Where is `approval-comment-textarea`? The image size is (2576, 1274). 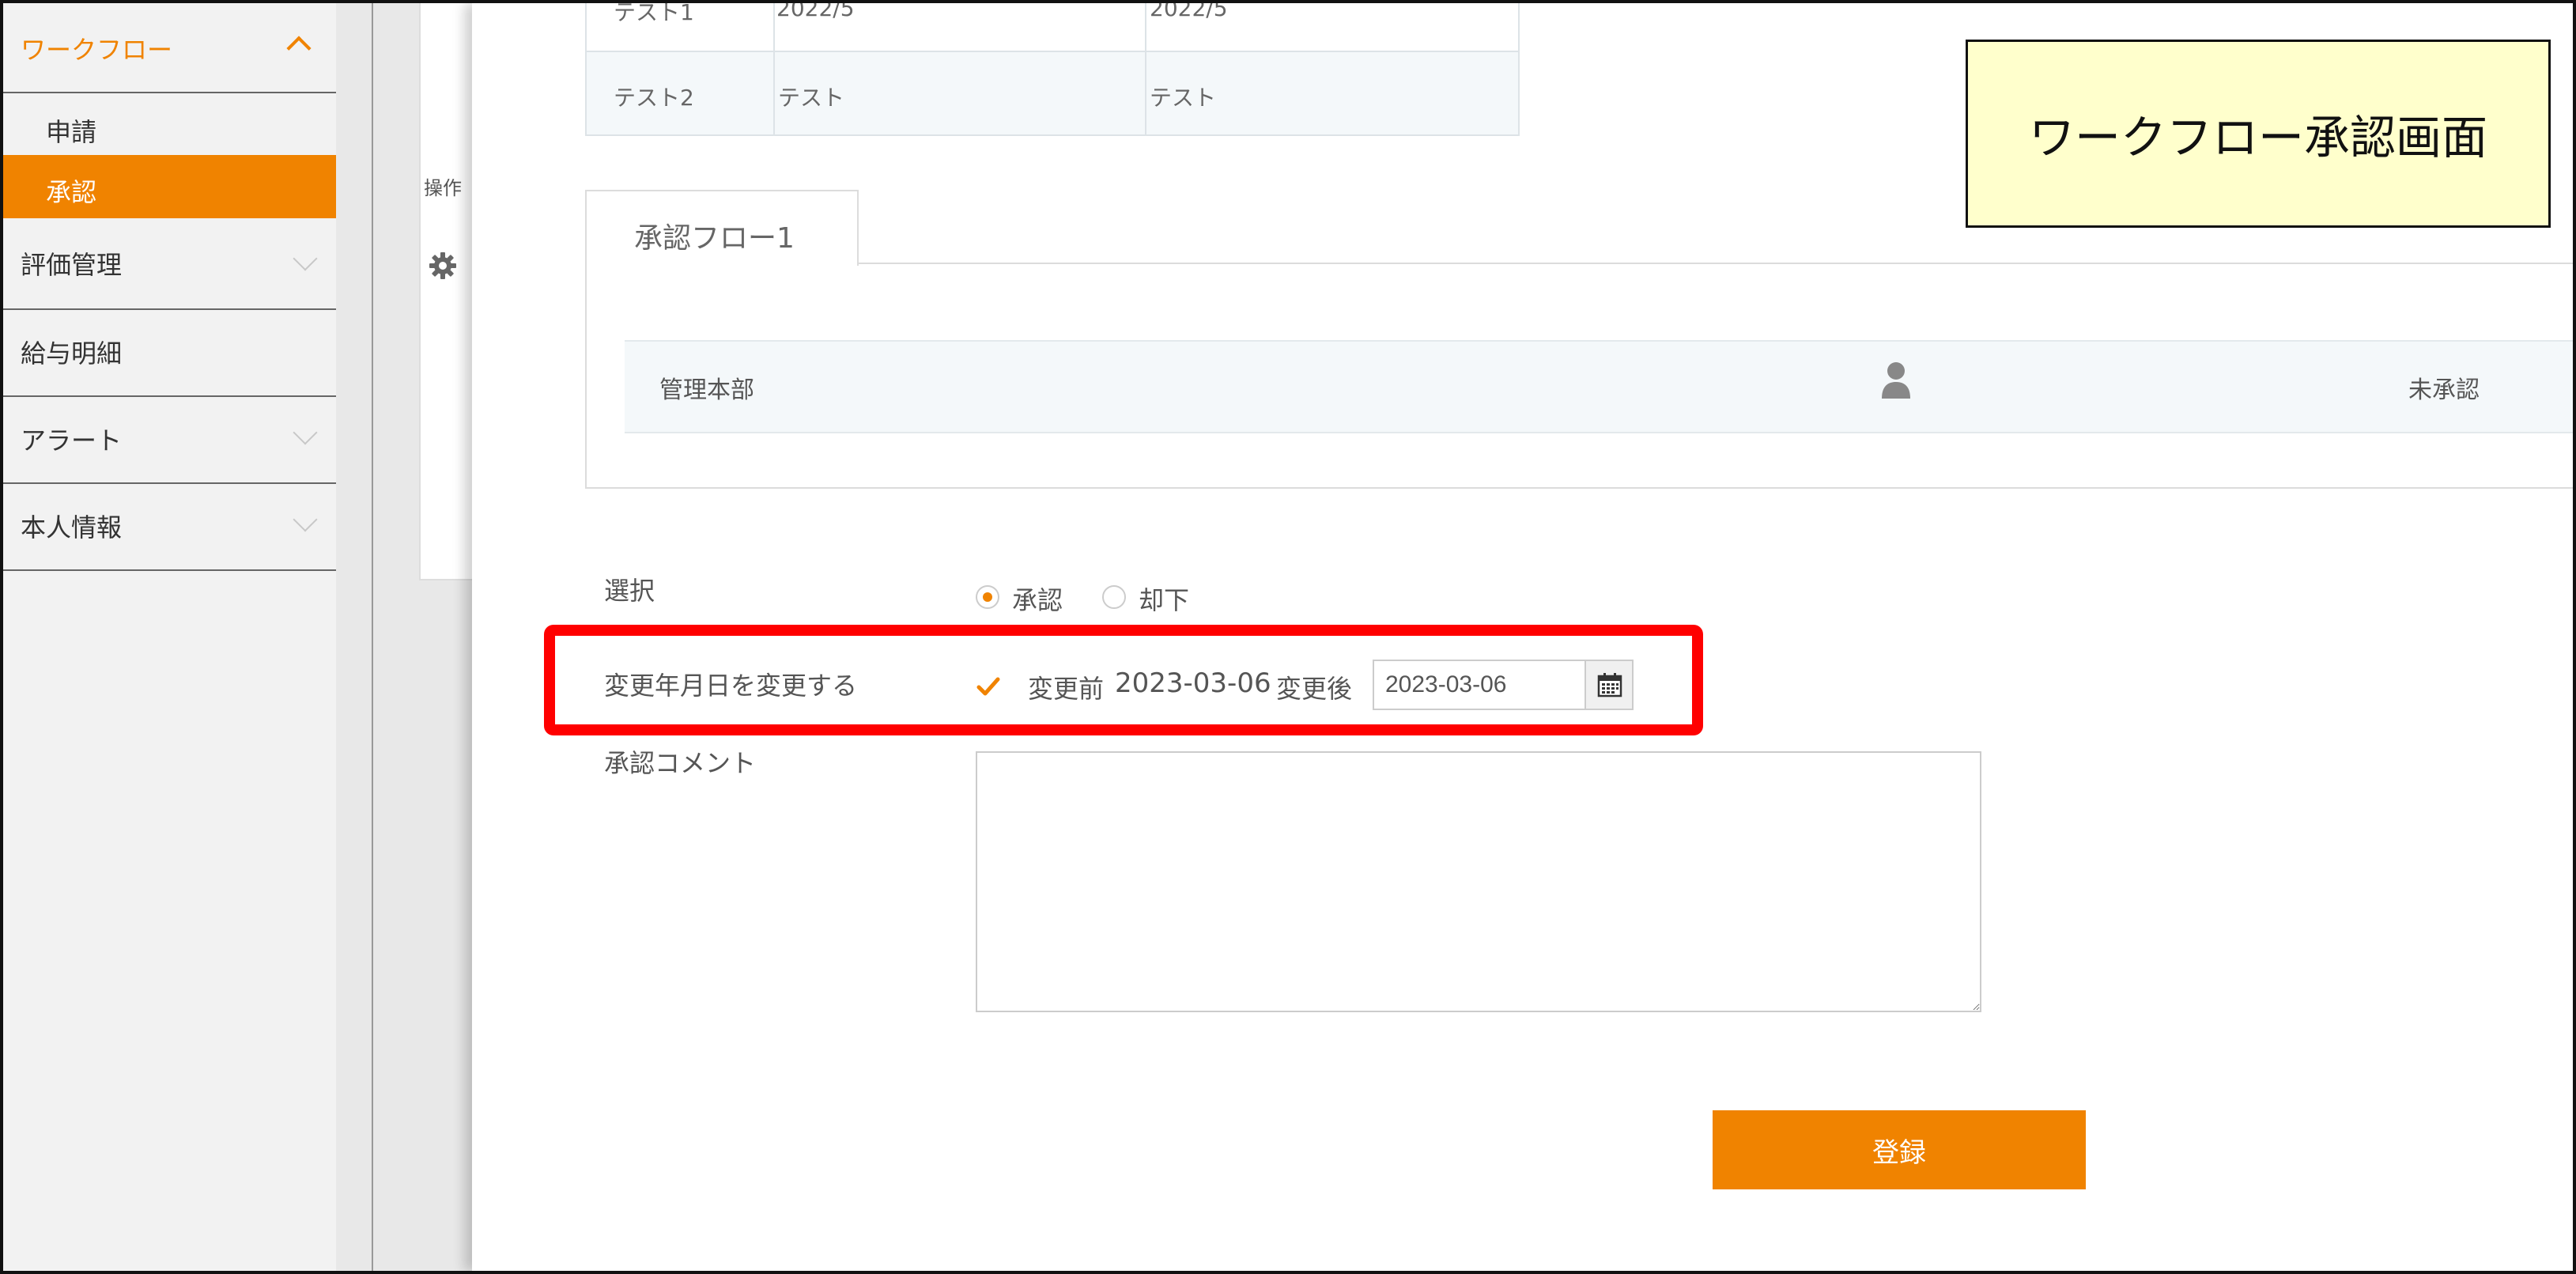 approval-comment-textarea is located at coordinates (1478, 882).